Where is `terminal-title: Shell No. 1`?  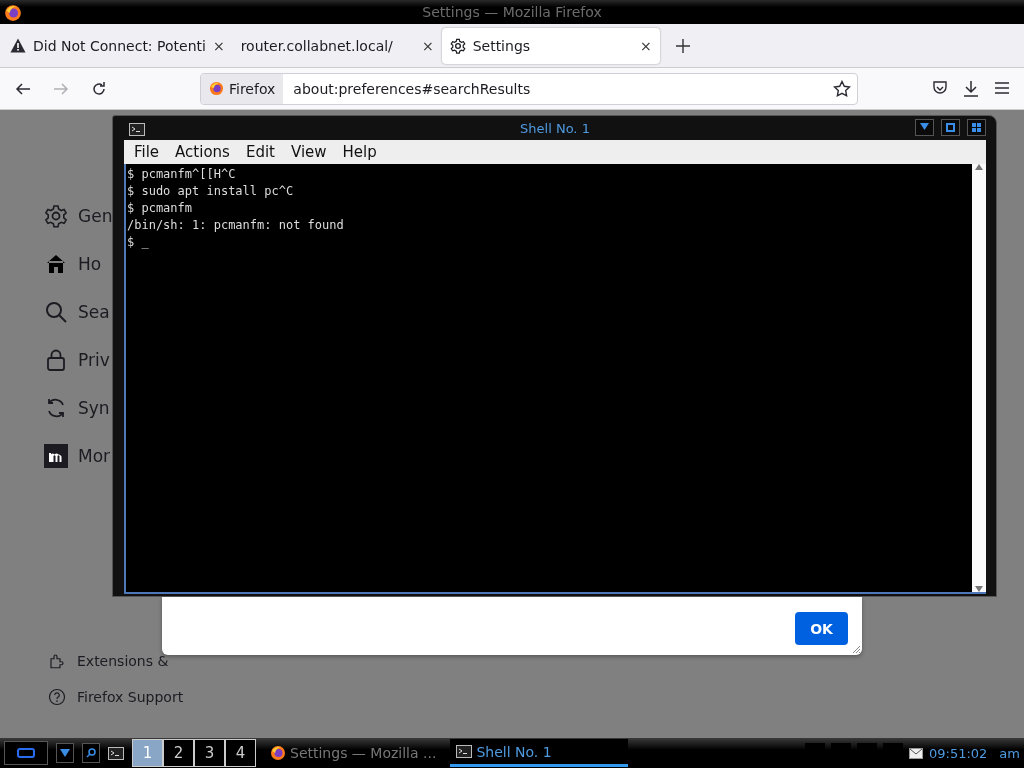
terminal-title: Shell No. 1 is located at coordinates (555, 128).